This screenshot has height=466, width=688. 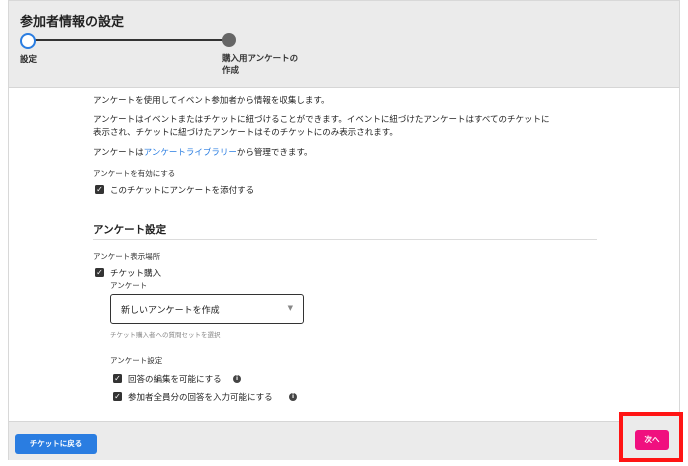 What do you see at coordinates (345, 239) in the screenshot?
I see `section-divider` at bounding box center [345, 239].